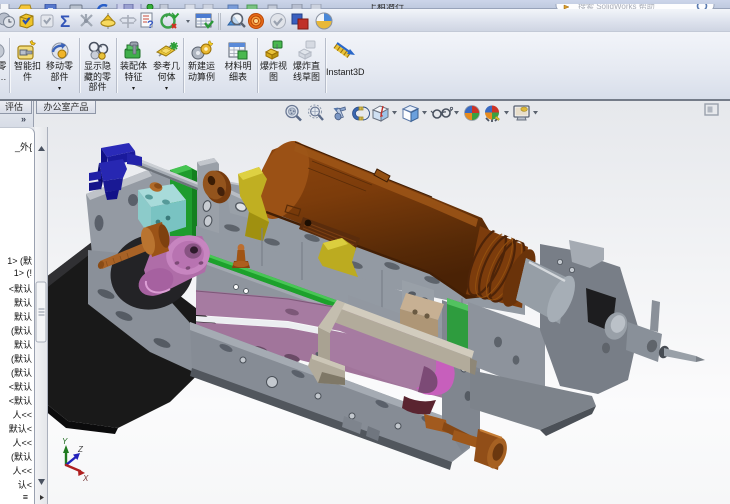 The image size is (730, 504). What do you see at coordinates (65, 441) in the screenshot?
I see `svg-text: Y` at bounding box center [65, 441].